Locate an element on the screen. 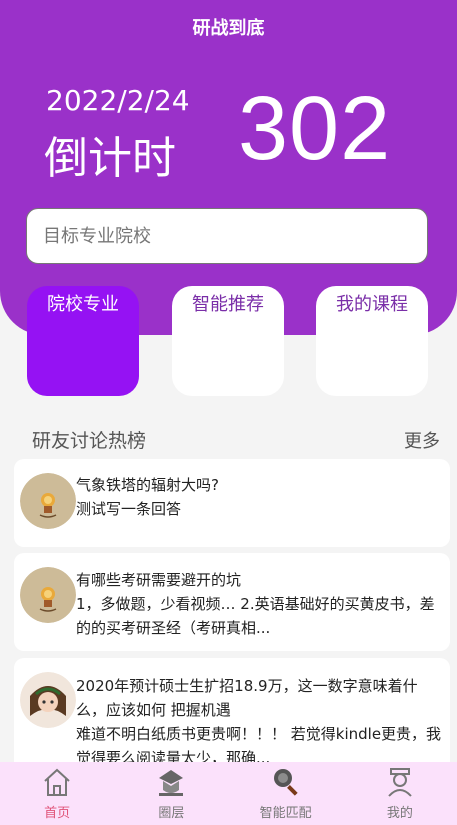  tab-mine: 我的 is located at coordinates (400, 793).